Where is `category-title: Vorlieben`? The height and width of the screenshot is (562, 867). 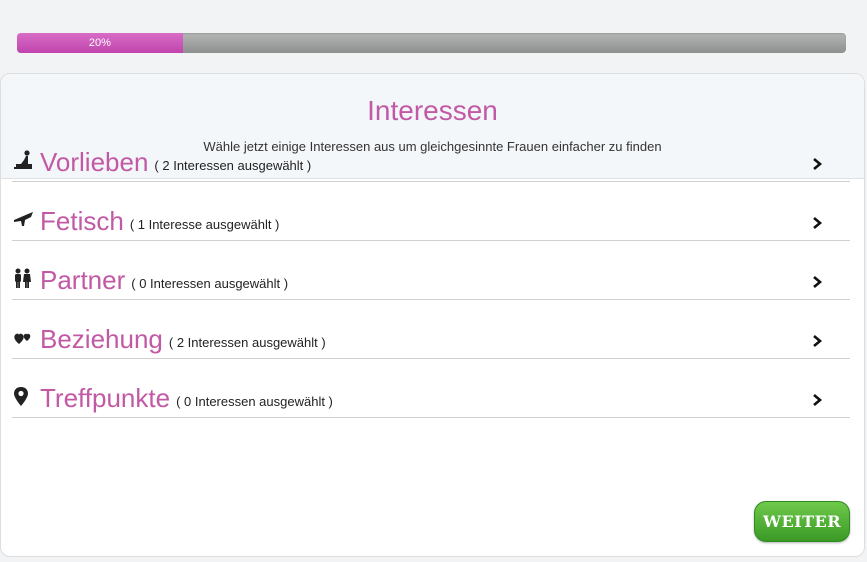
category-title: Vorlieben is located at coordinates (94, 162).